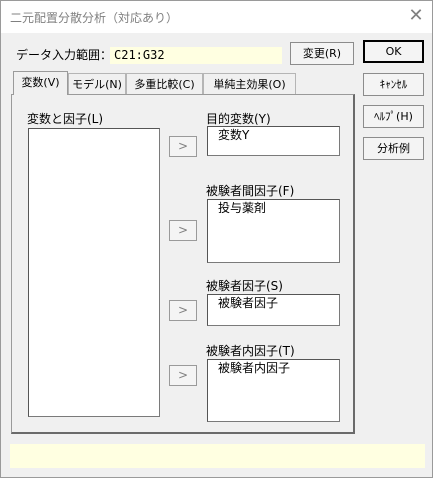 The image size is (433, 478). What do you see at coordinates (250, 191) in the screenshot?
I see `between-factor-label: 被験者間因子(F)` at bounding box center [250, 191].